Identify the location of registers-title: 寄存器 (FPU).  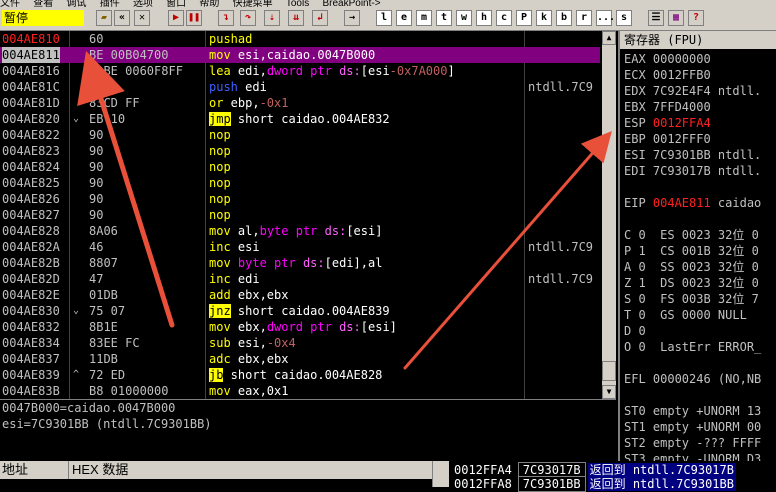
(698, 40).